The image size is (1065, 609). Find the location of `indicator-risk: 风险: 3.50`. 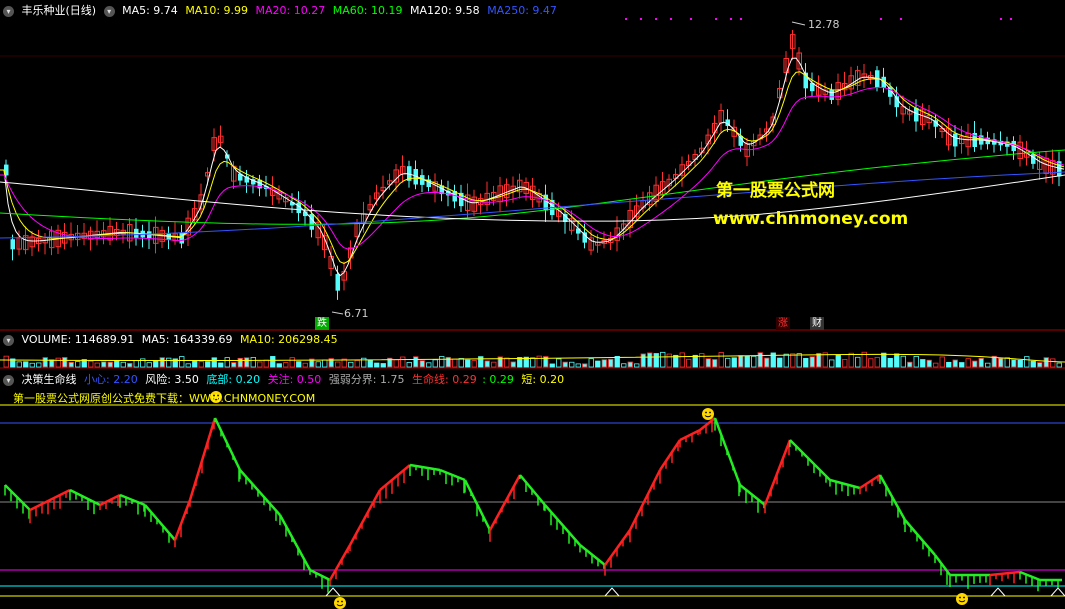

indicator-risk: 风险: 3.50 is located at coordinates (172, 379).